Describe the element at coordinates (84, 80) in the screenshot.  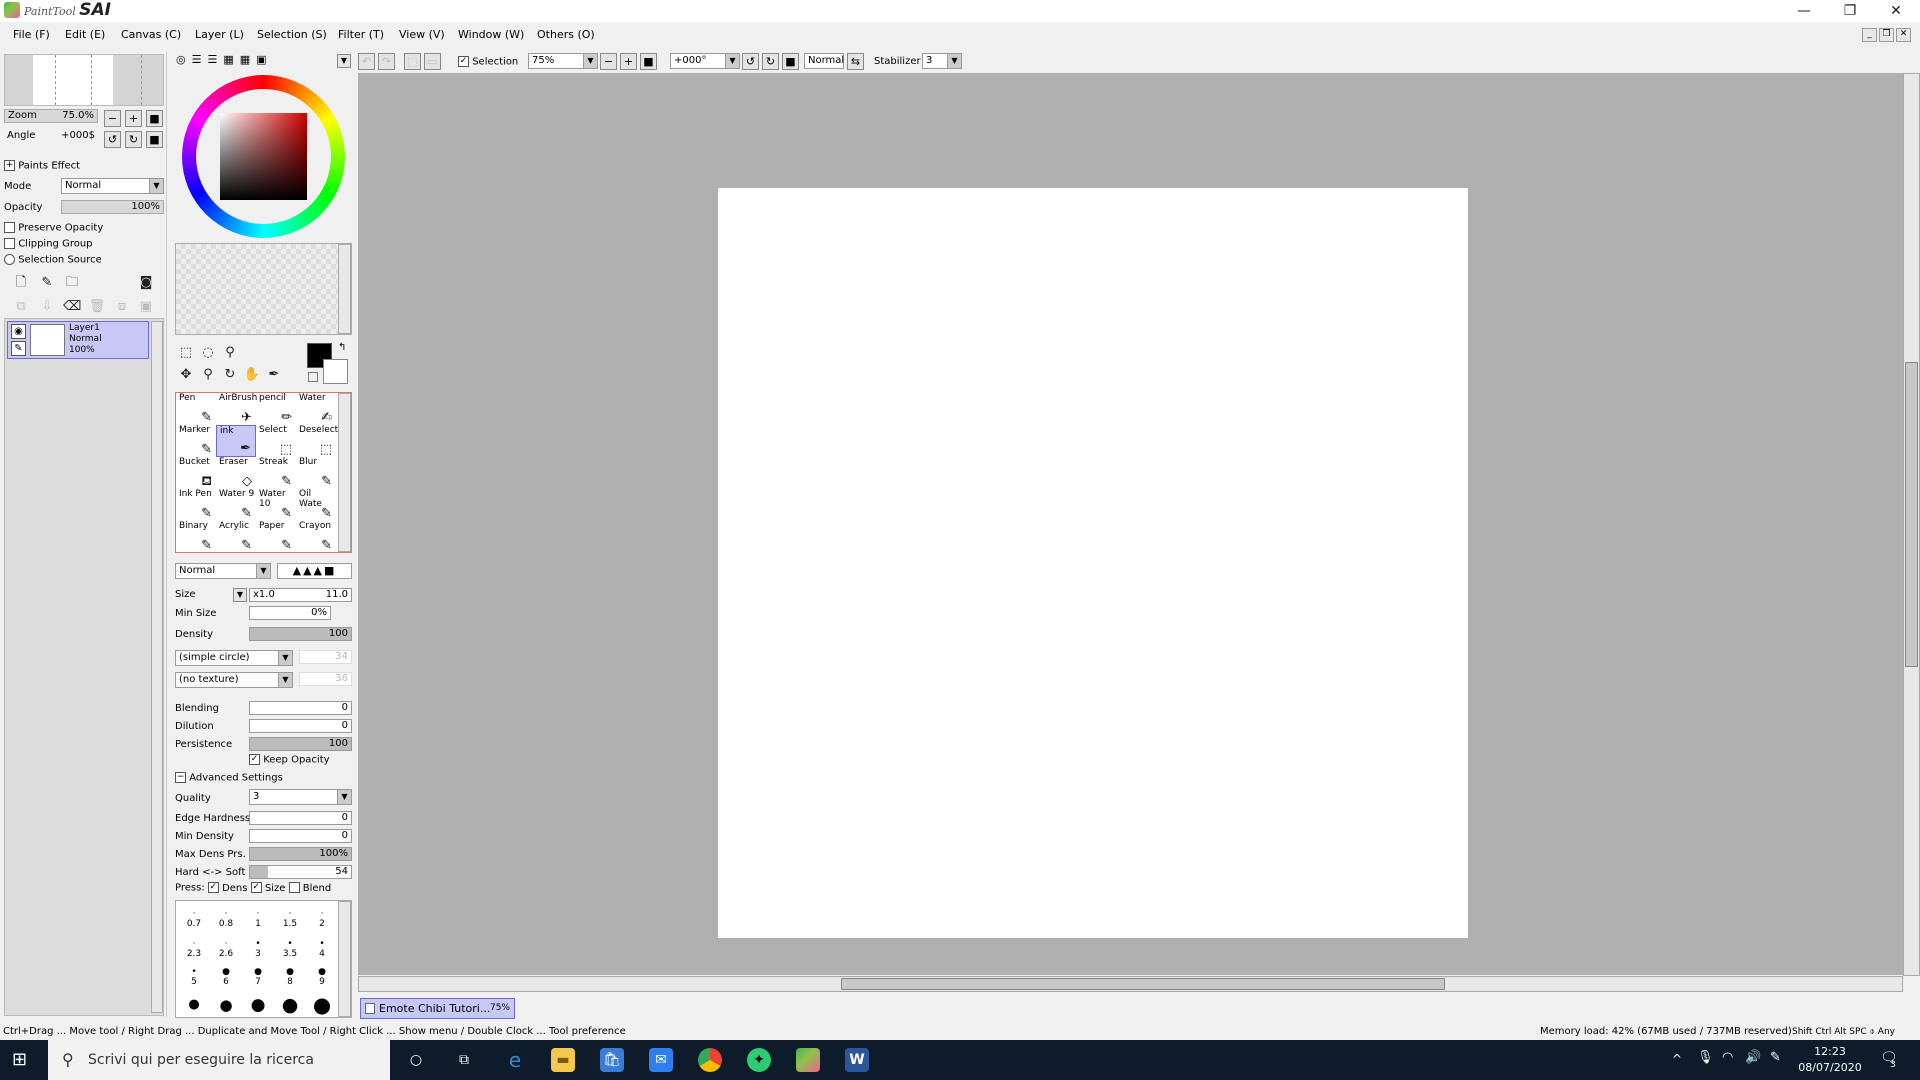
I see `navigator-preview` at that location.